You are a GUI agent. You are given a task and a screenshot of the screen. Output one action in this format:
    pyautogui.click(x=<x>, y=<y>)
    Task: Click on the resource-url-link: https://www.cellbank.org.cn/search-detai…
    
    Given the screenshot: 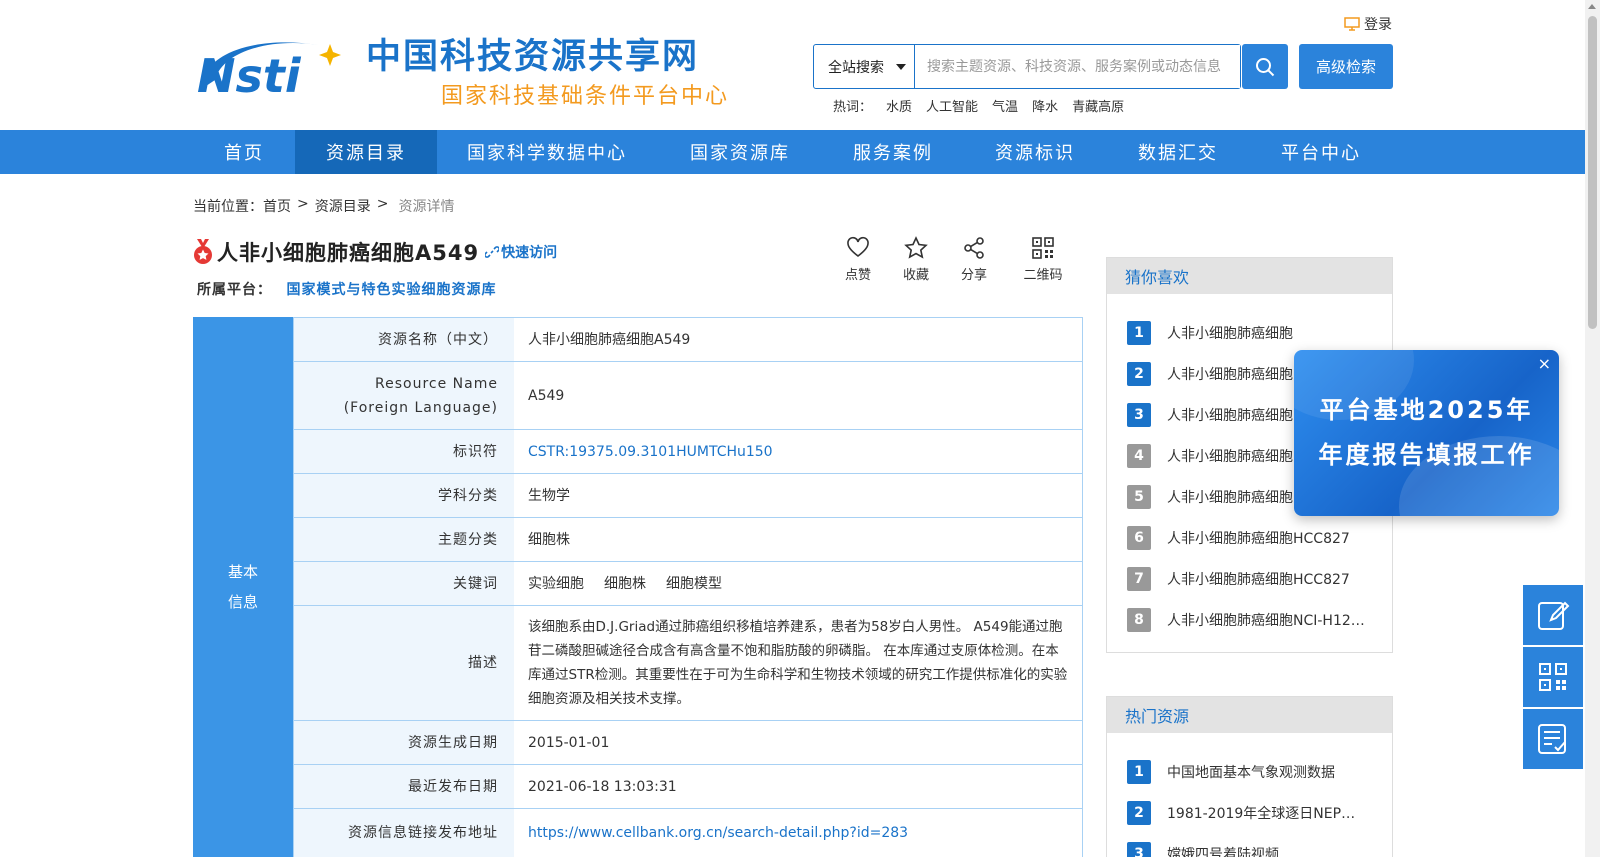 What is the action you would take?
    pyautogui.click(x=798, y=833)
    